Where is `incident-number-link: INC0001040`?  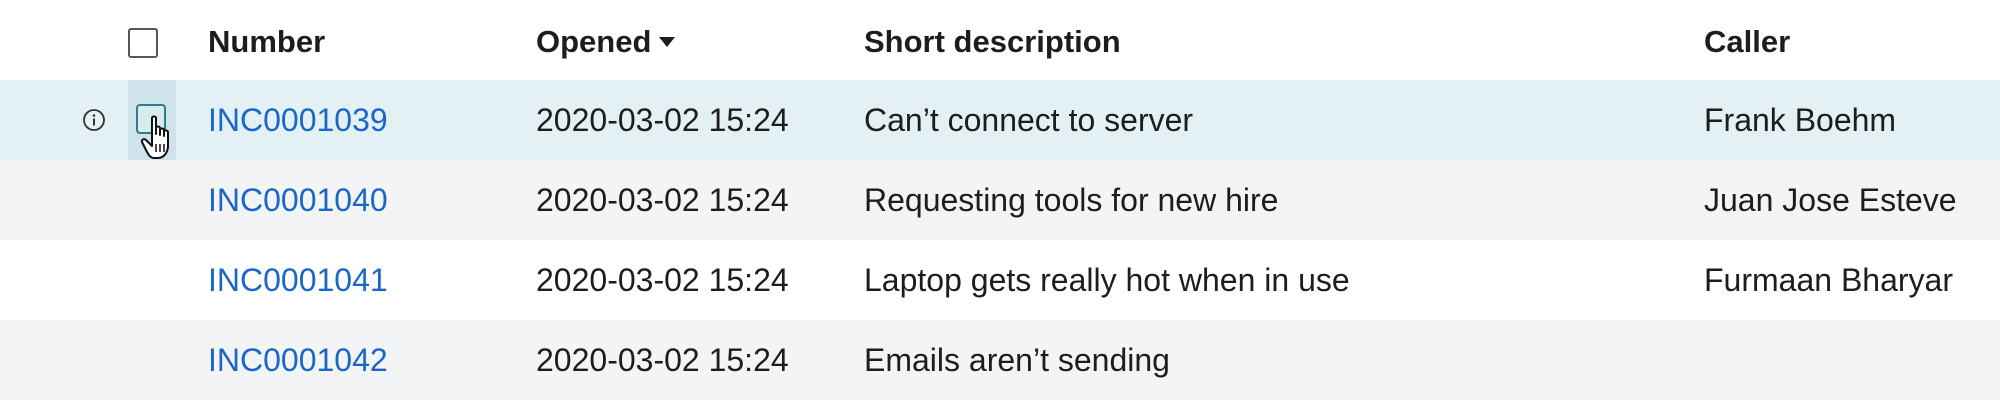
incident-number-link: INC0001040 is located at coordinates (298, 200).